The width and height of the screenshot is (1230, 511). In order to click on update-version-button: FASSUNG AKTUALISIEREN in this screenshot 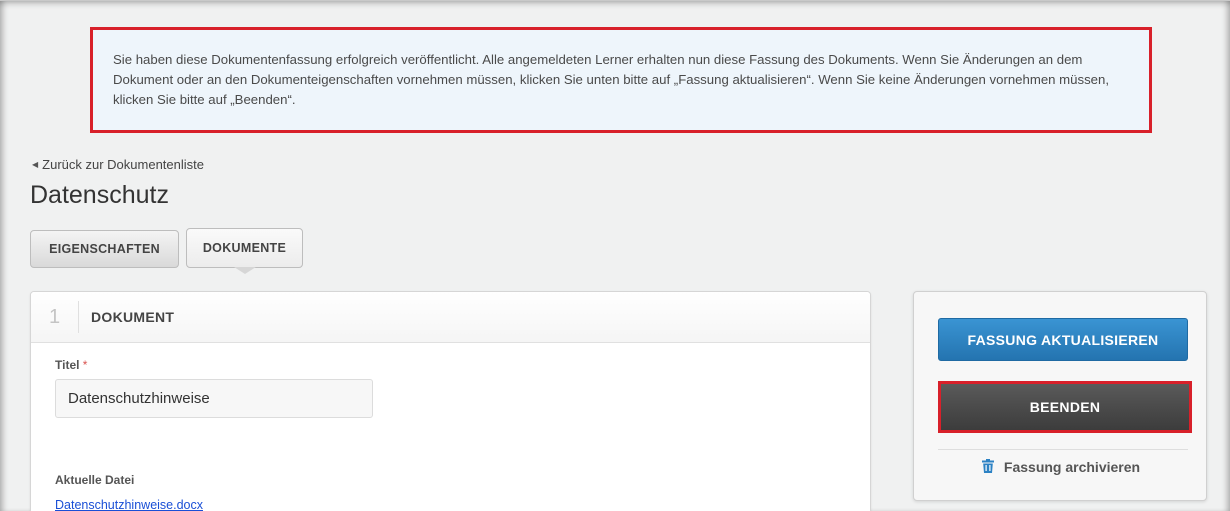, I will do `click(1063, 339)`.